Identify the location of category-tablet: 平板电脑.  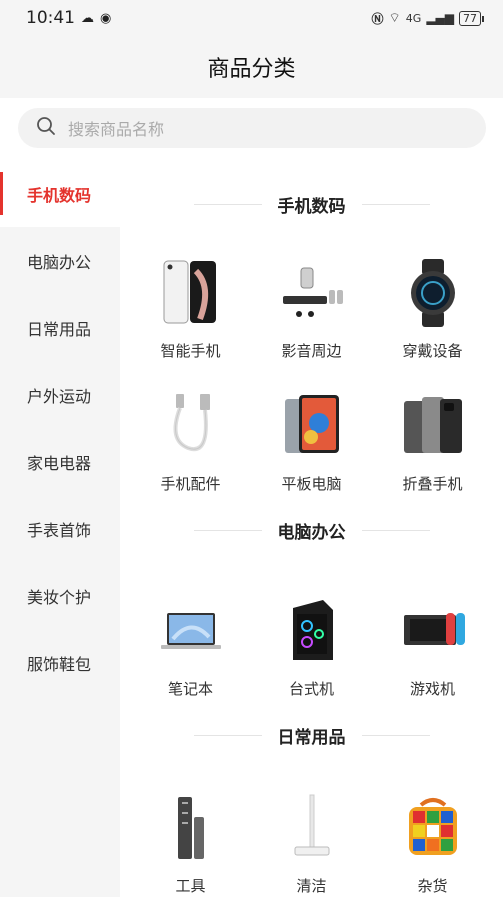
(311, 433).